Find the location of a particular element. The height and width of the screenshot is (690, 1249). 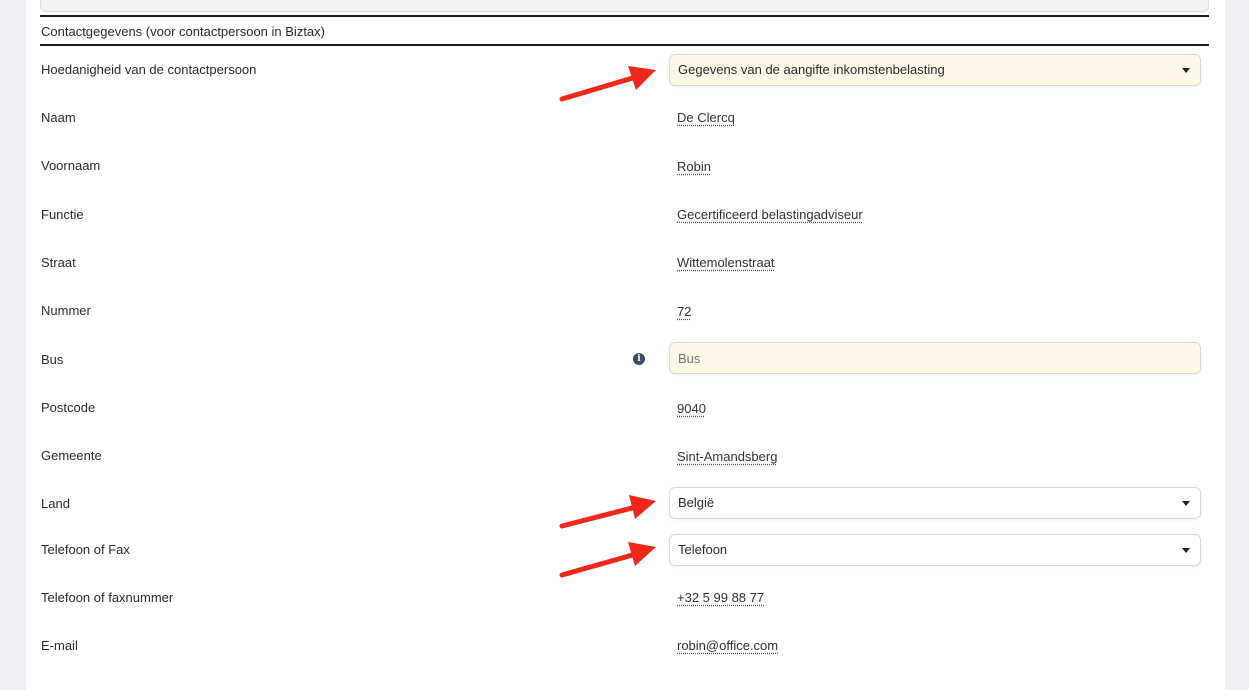

section-divider-top is located at coordinates (624, 16).